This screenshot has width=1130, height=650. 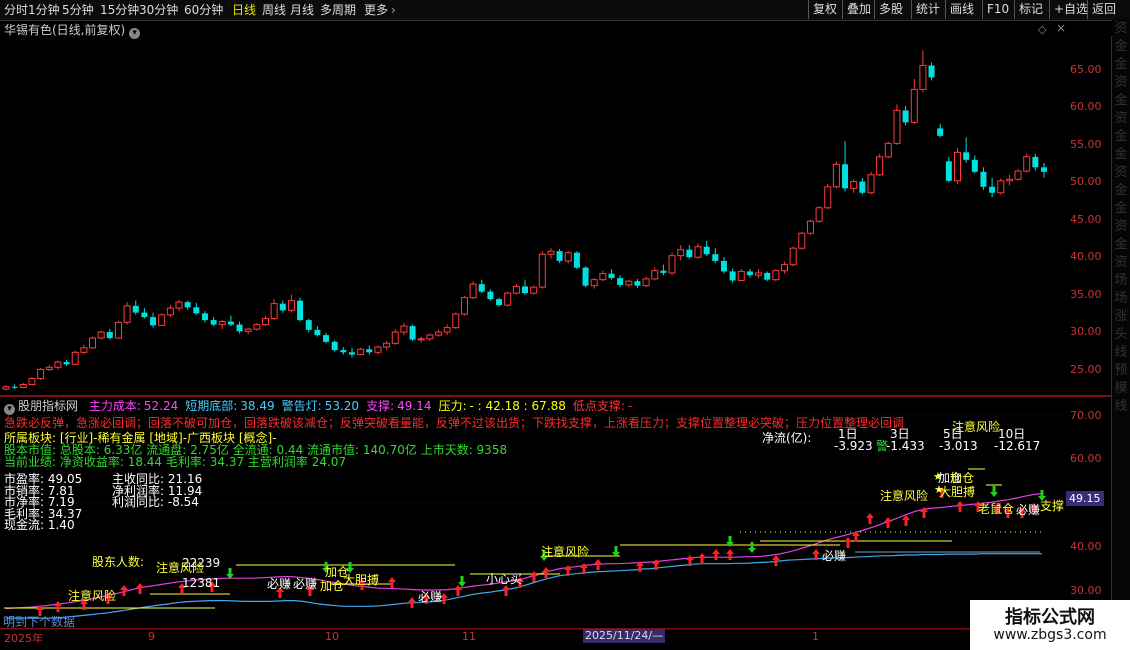 What do you see at coordinates (624, 636) in the screenshot?
I see `date-cursor: 2025/11/24/—` at bounding box center [624, 636].